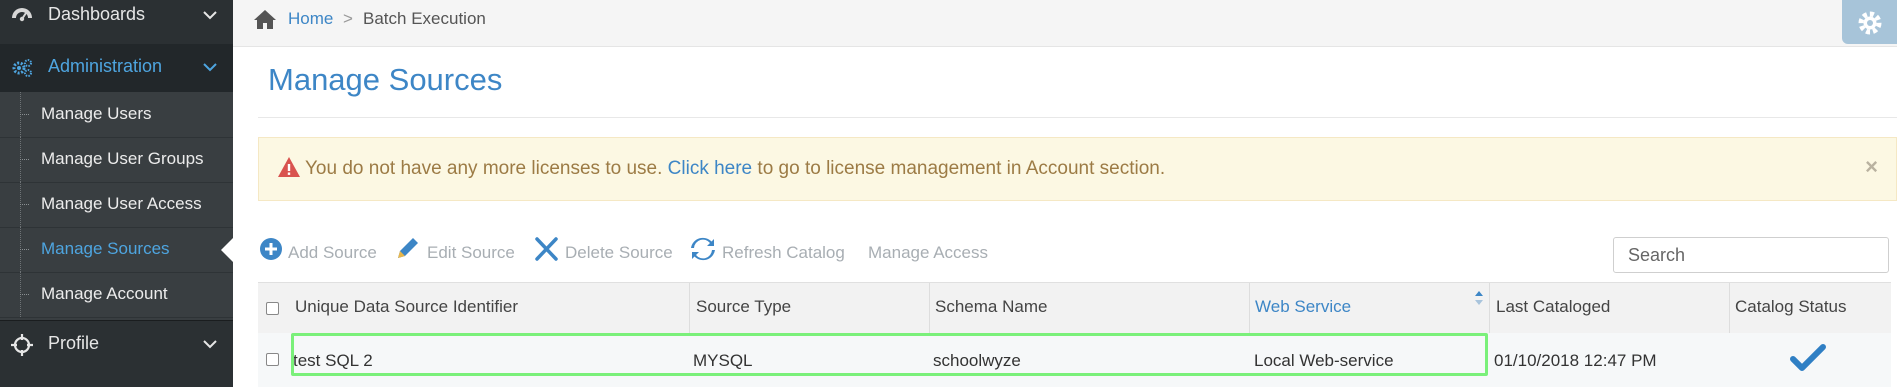  What do you see at coordinates (471, 252) in the screenshot?
I see `edit-source-label: Edit Source` at bounding box center [471, 252].